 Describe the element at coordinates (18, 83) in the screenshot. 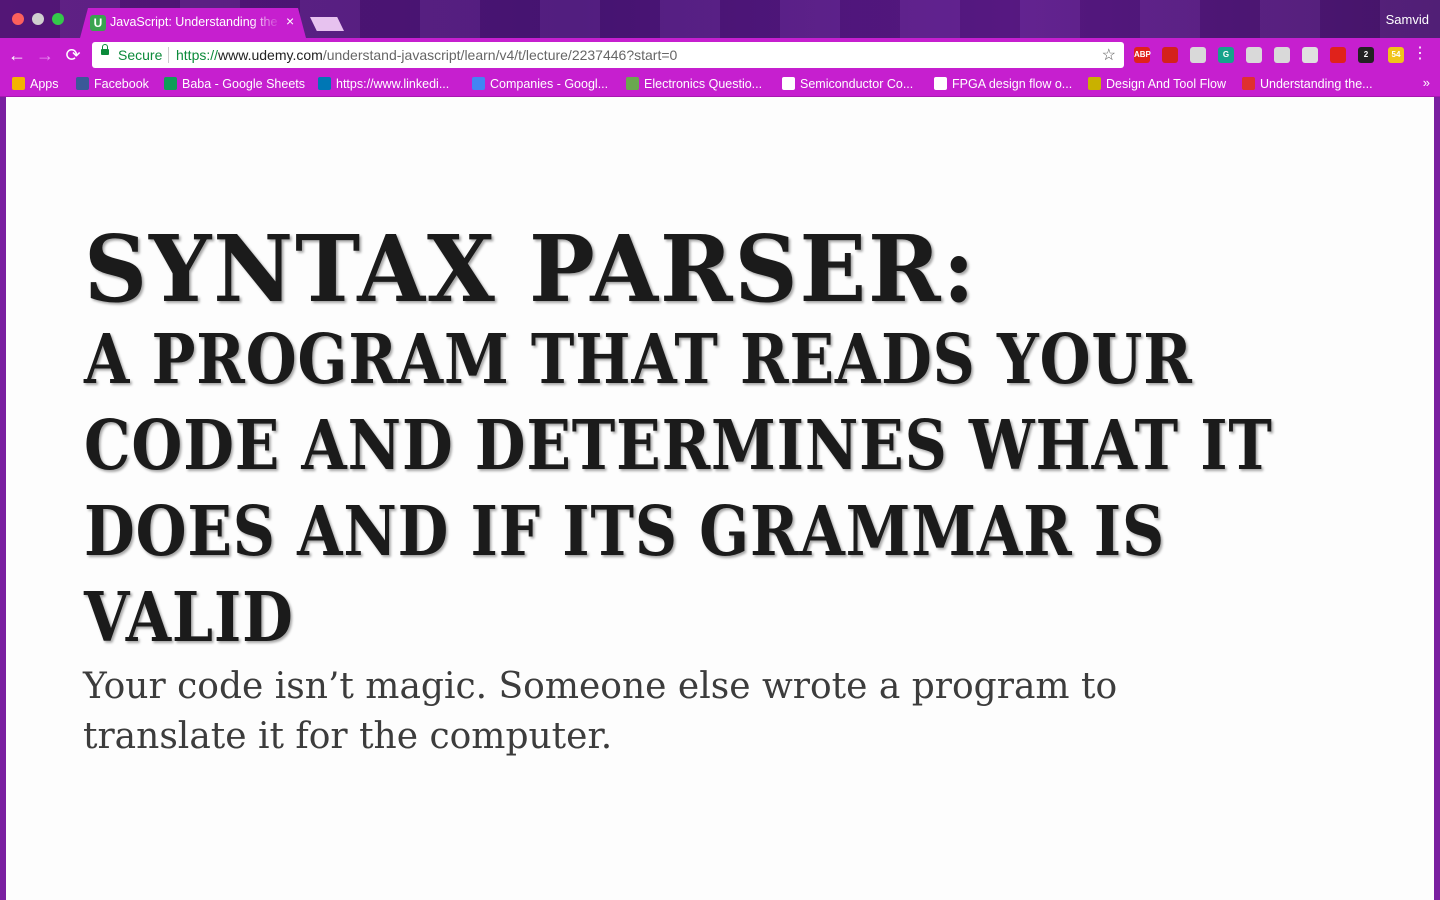

I see `apps-grid-icon` at that location.